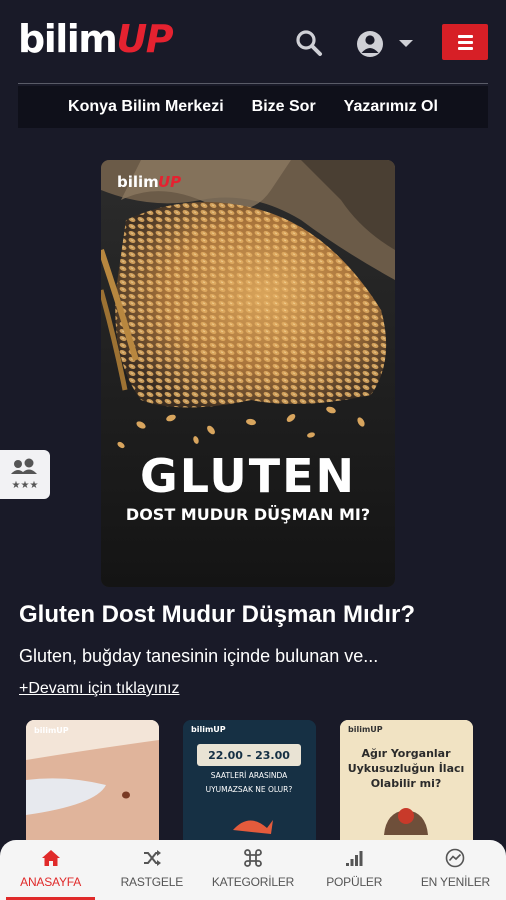 The width and height of the screenshot is (506, 900). Describe the element at coordinates (169, 182) in the screenshot. I see `hero-logo-accent: UP` at that location.